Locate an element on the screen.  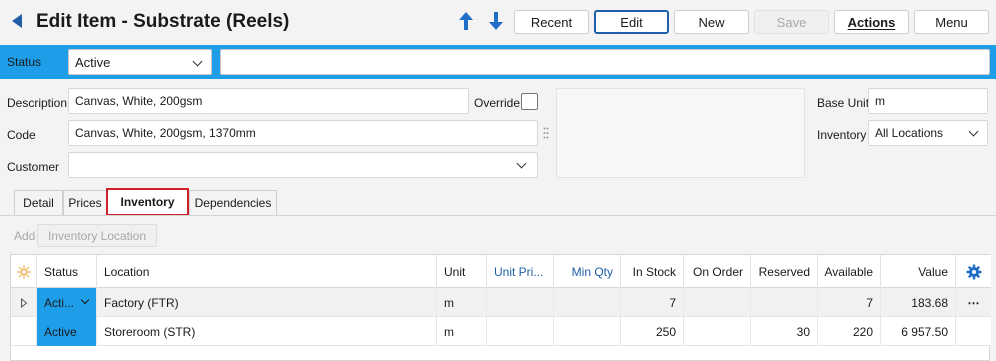
notes-area is located at coordinates (680, 133).